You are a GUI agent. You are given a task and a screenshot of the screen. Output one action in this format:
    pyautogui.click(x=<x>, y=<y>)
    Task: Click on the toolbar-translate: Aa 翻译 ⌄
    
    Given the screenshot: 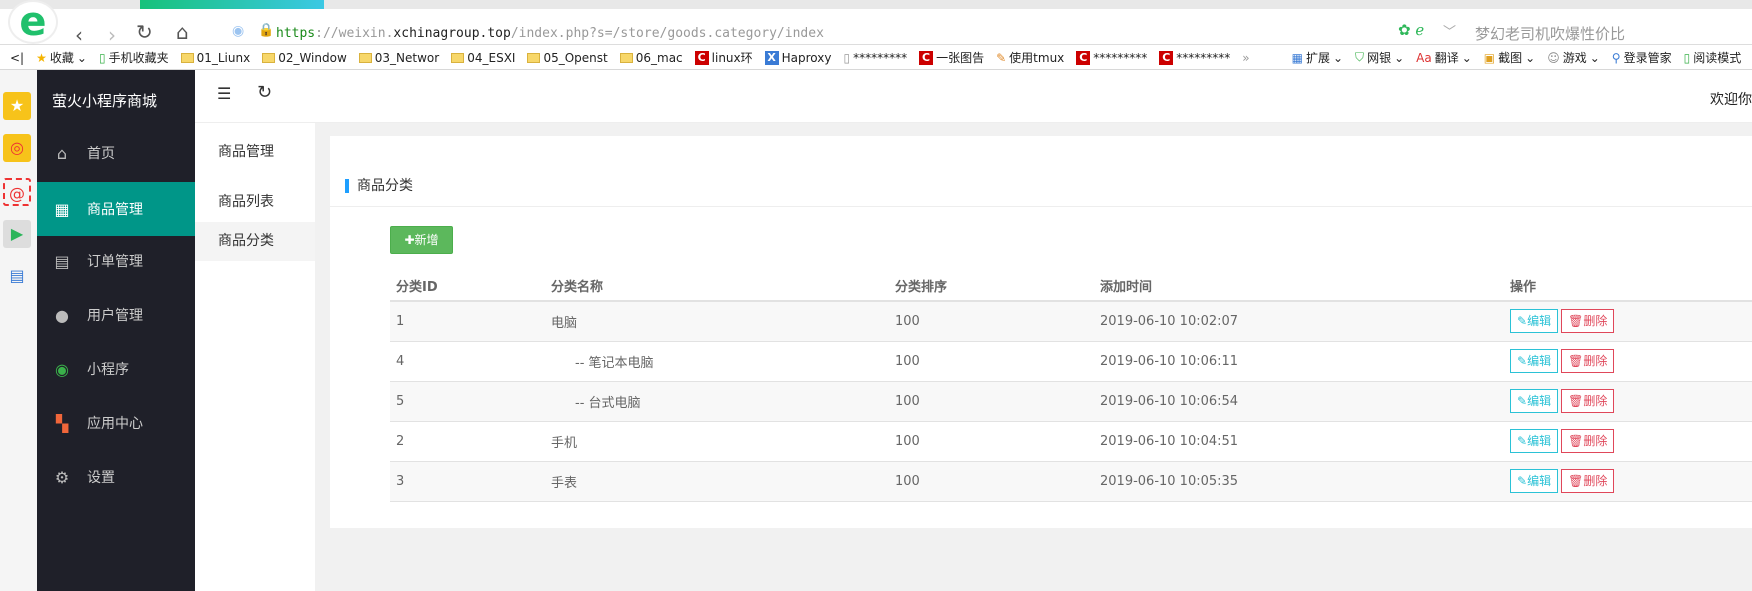 What is the action you would take?
    pyautogui.click(x=1444, y=57)
    